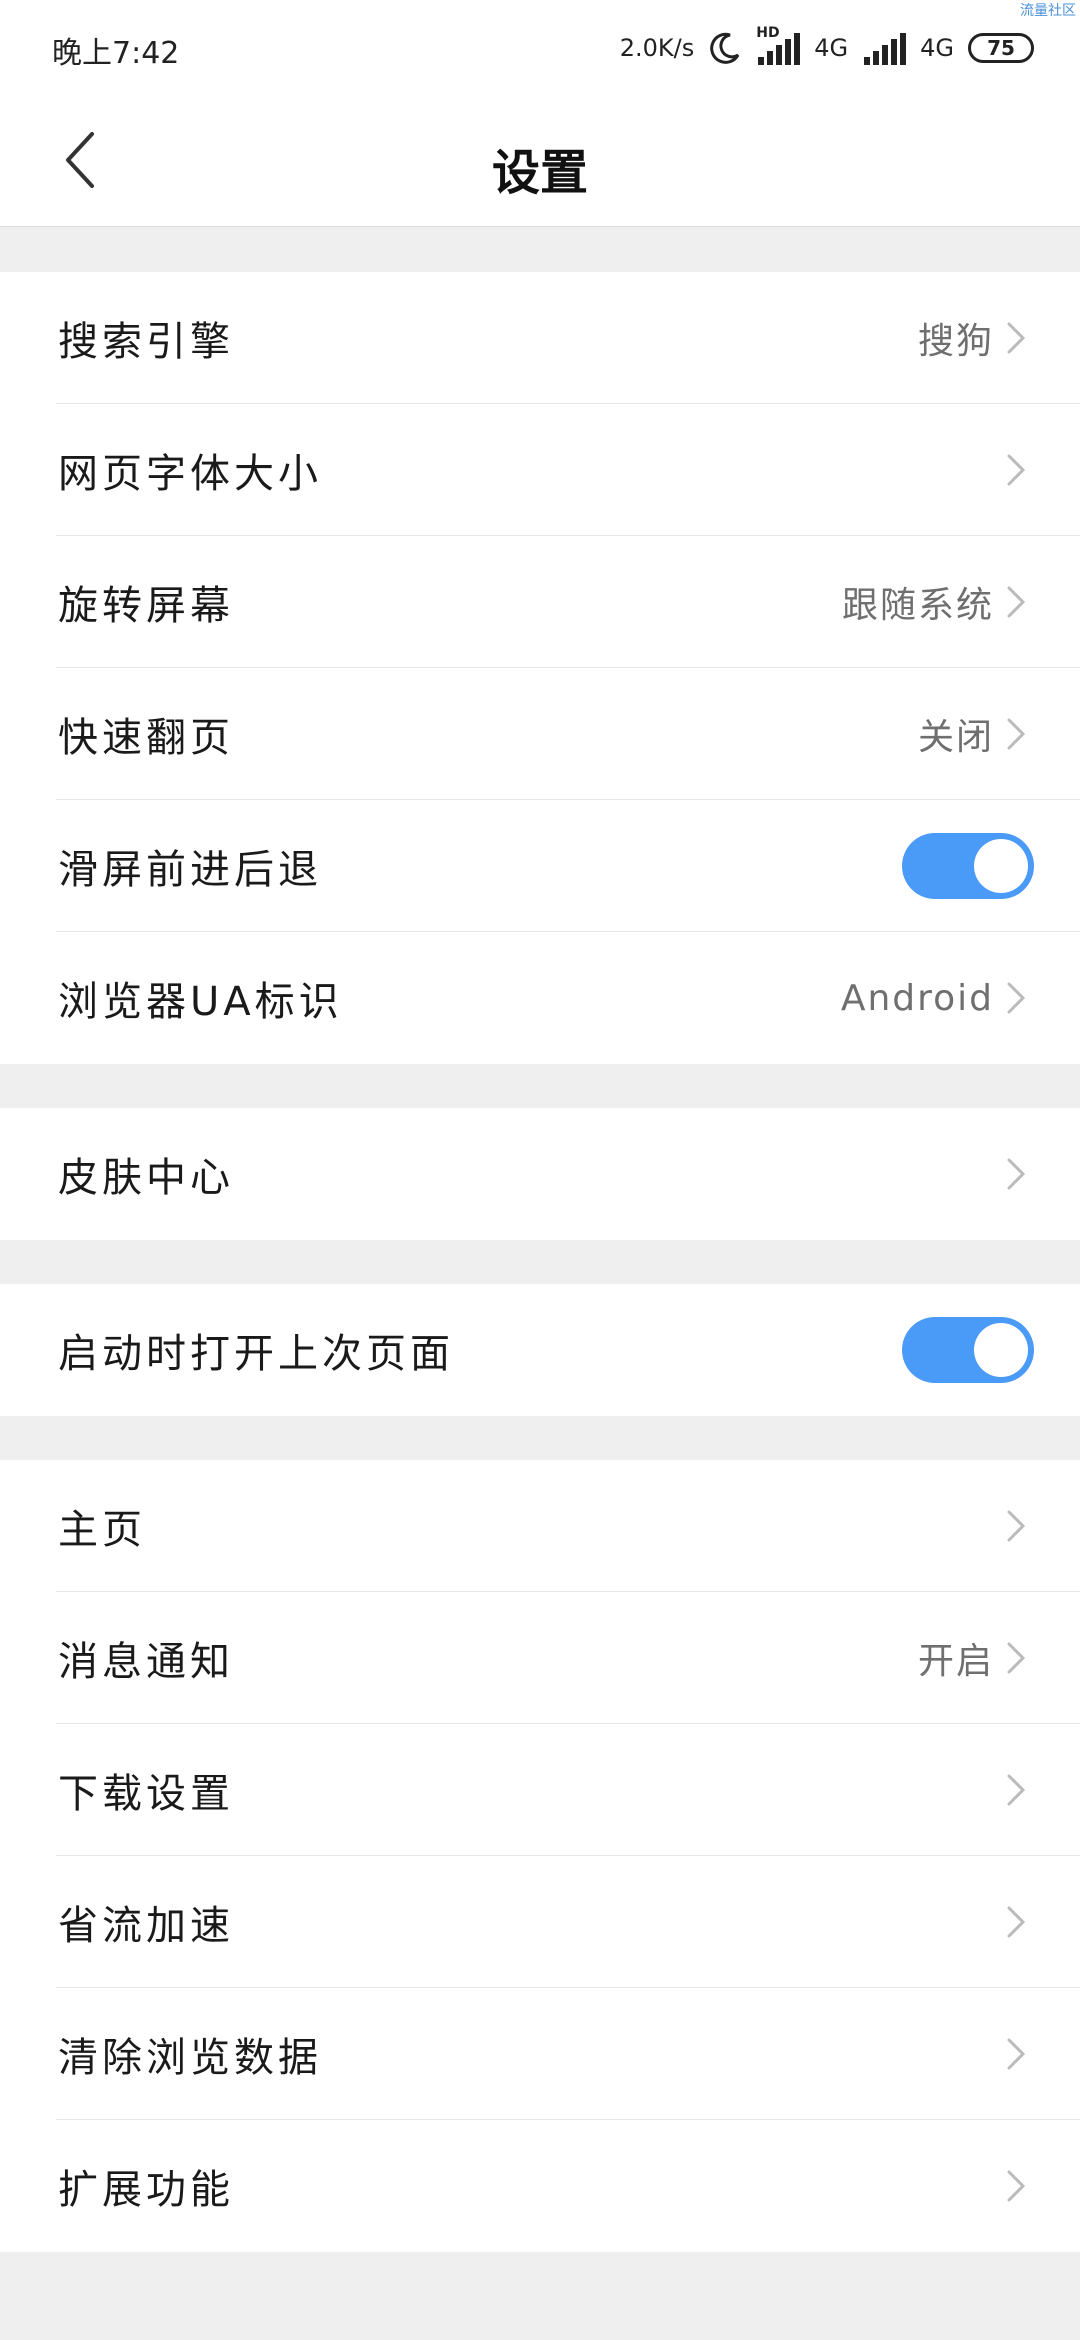 The width and height of the screenshot is (1080, 2340). I want to click on row-download-settings: 下载设置, so click(540, 1790).